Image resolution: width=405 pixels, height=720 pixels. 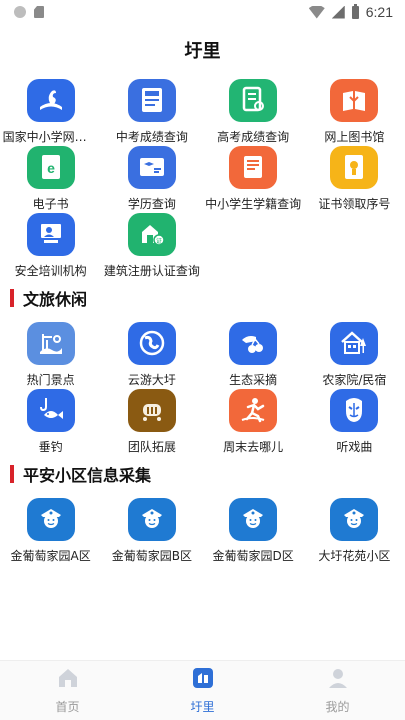 What do you see at coordinates (50, 343) in the screenshot?
I see `attraction-icon` at bounding box center [50, 343].